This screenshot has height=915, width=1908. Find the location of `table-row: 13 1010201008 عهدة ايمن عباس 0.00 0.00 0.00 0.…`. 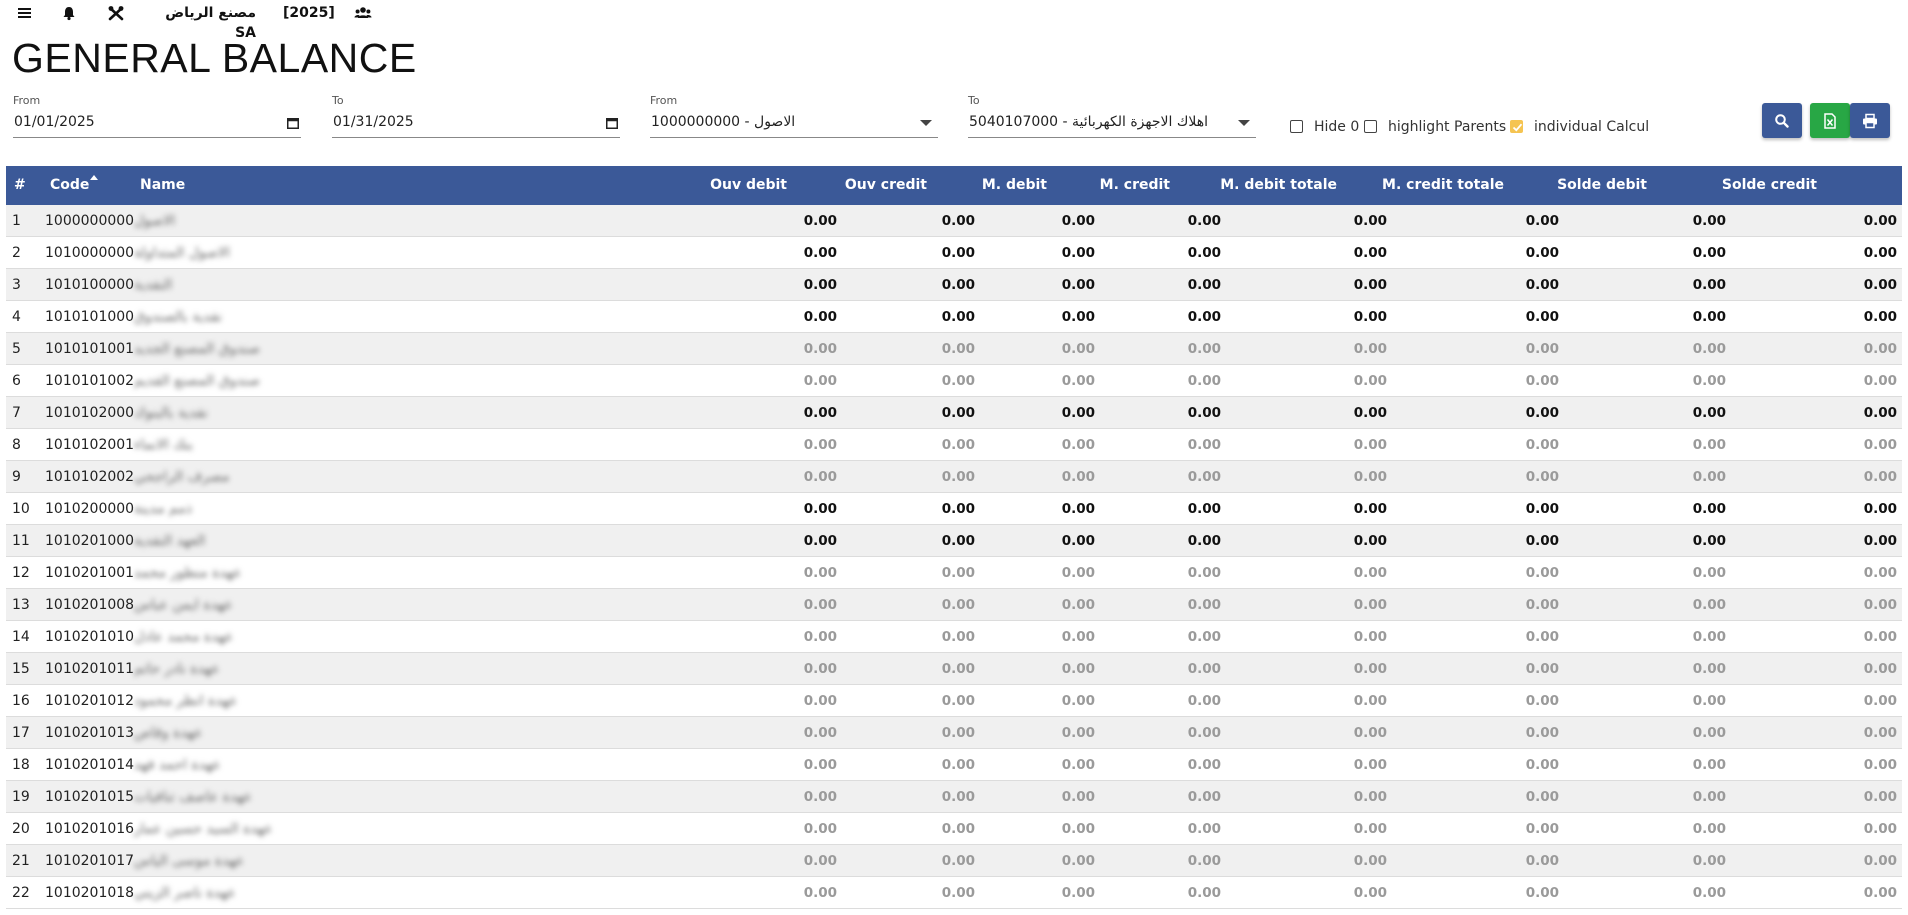

table-row: 13 1010201008 عهدة ايمن عباس 0.00 0.00 0.00 0.… is located at coordinates (954, 605).